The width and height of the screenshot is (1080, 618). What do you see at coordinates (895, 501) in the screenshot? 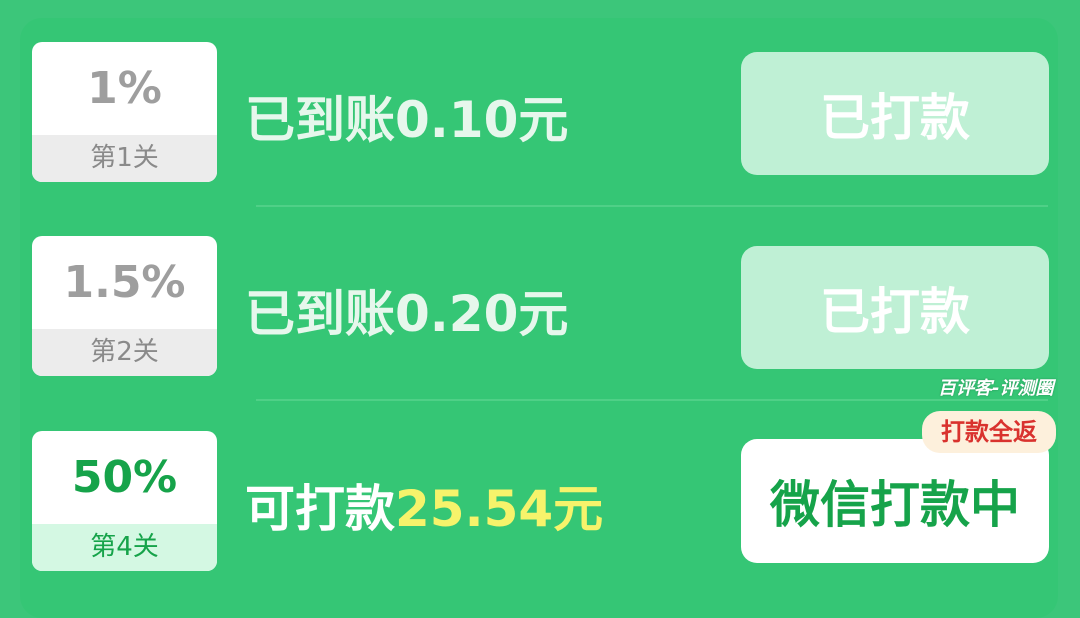
I see `wechat-payout-button: 微信打款中` at bounding box center [895, 501].